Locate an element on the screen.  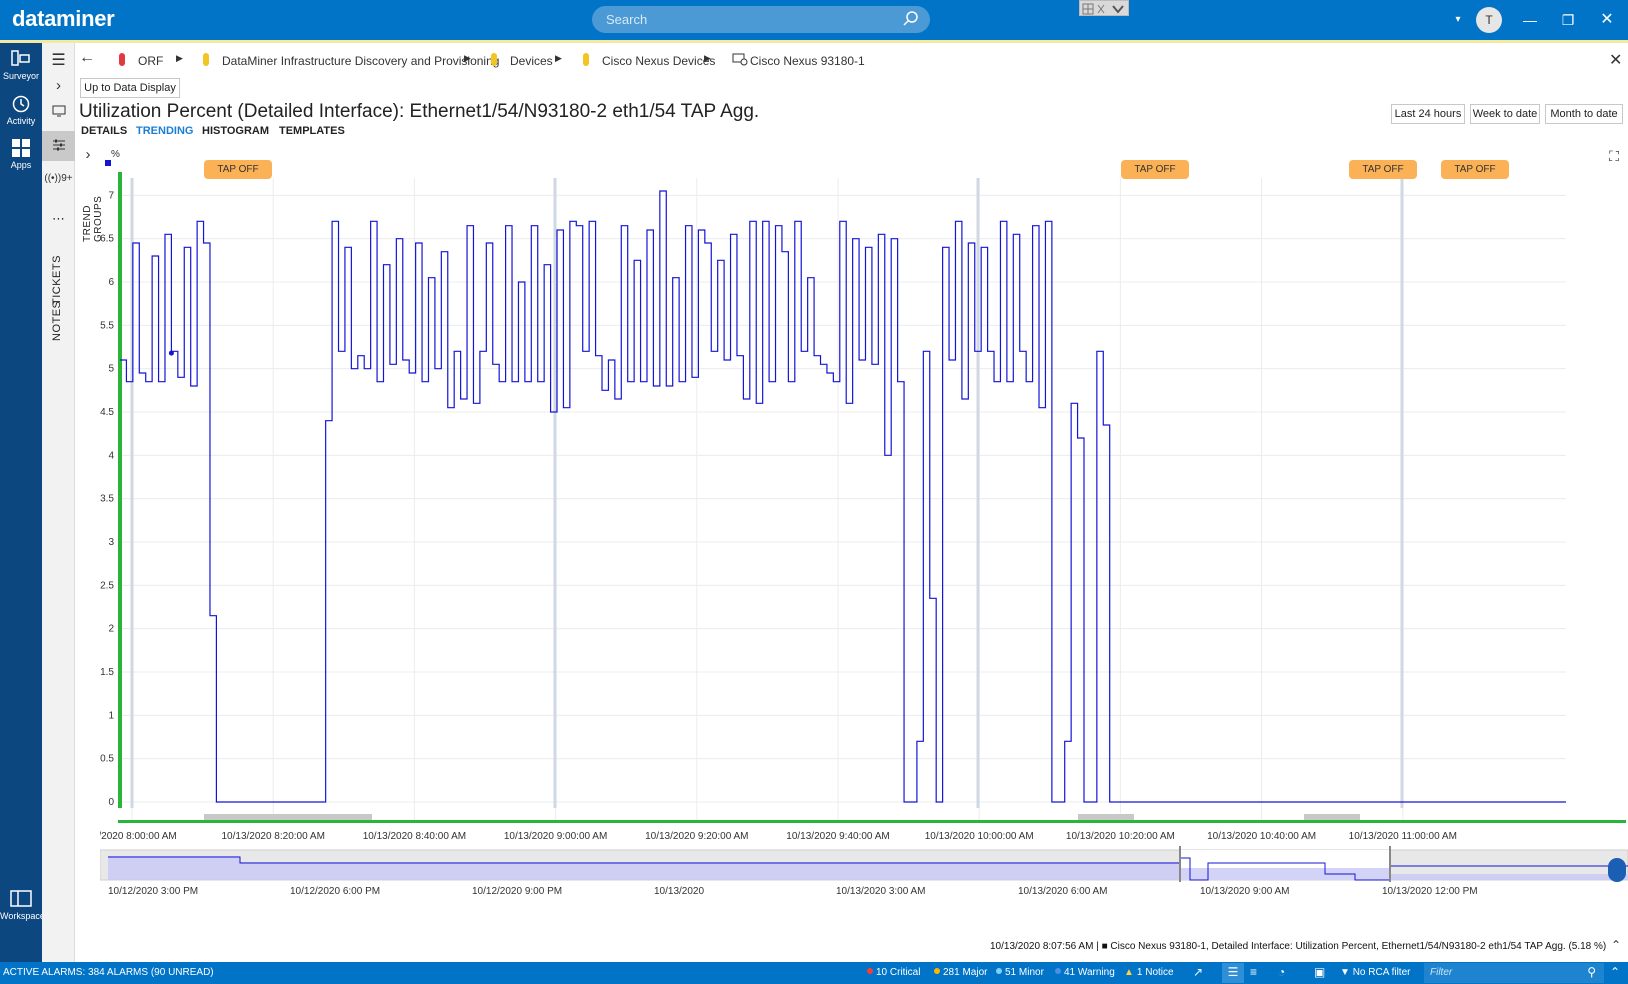
nav-workspace: Workspace is located at coordinates (22, 905).